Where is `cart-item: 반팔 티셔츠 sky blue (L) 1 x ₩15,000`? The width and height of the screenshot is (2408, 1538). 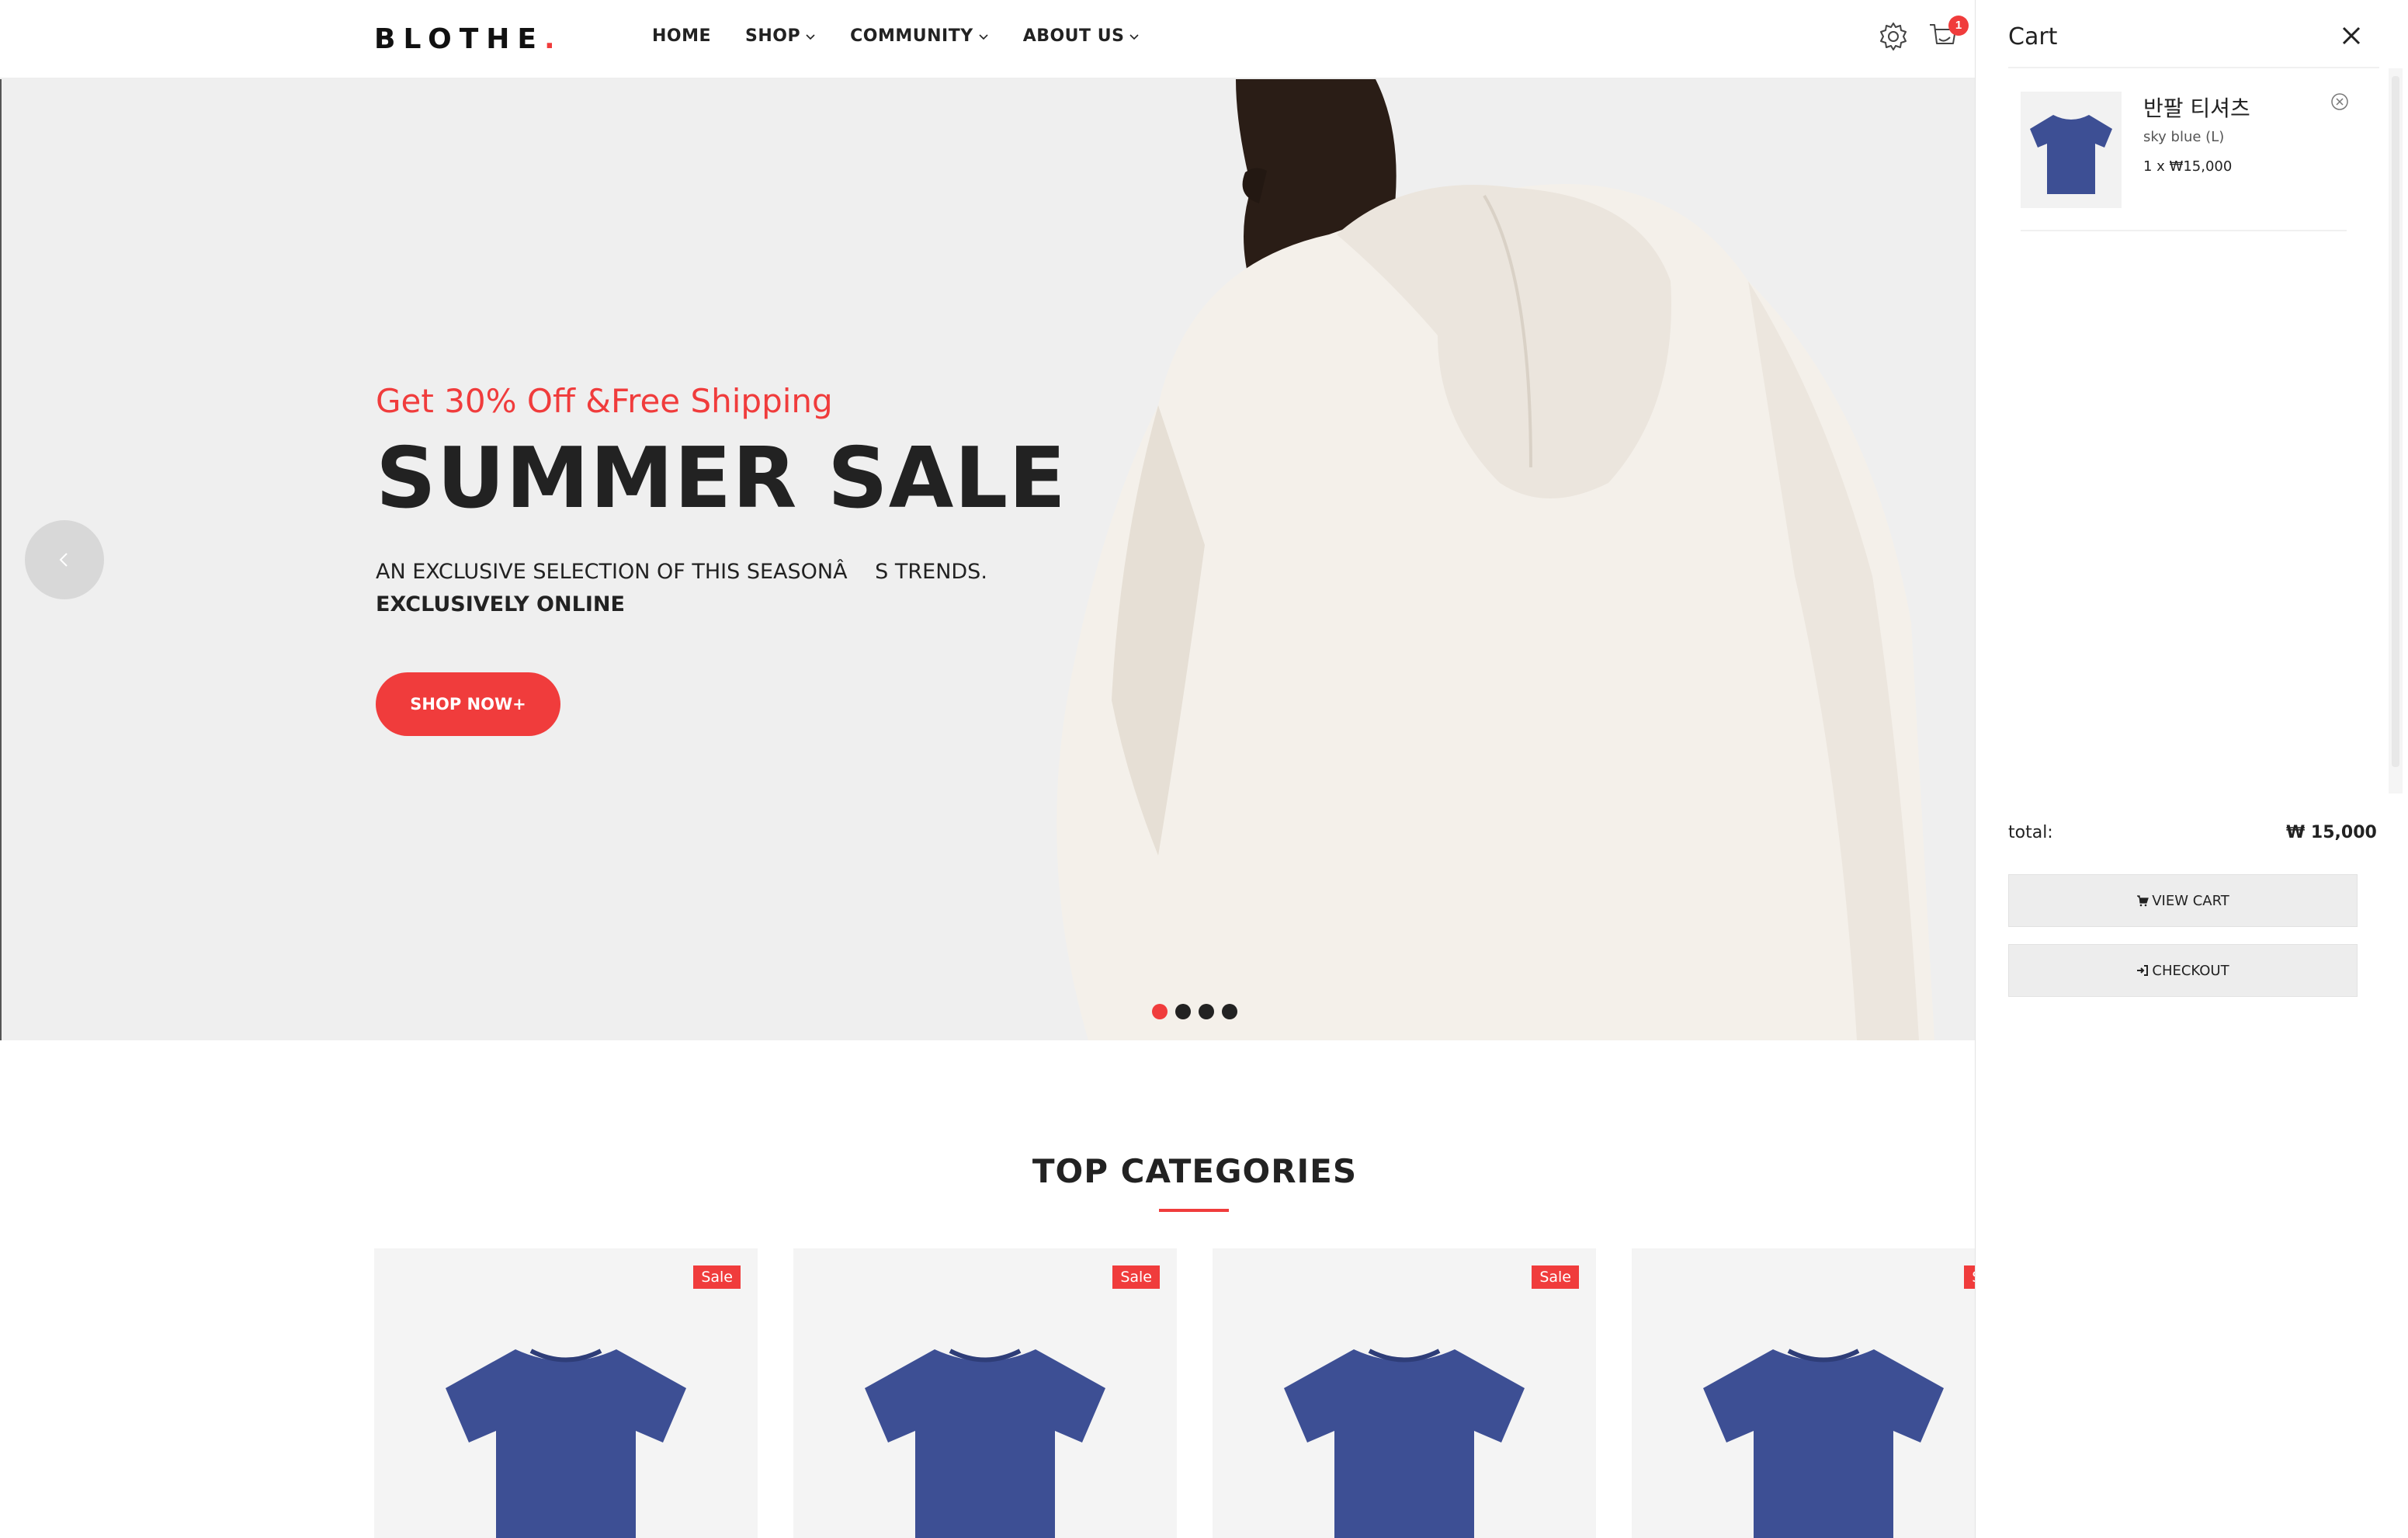
cart-item: 반팔 티셔츠 sky blue (L) 1 x ₩15,000 is located at coordinates (2185, 161).